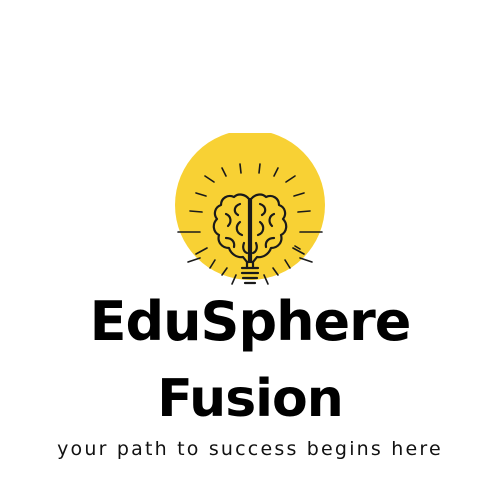  What do you see at coordinates (250, 449) in the screenshot?
I see `tagline: your path to success begins here` at bounding box center [250, 449].